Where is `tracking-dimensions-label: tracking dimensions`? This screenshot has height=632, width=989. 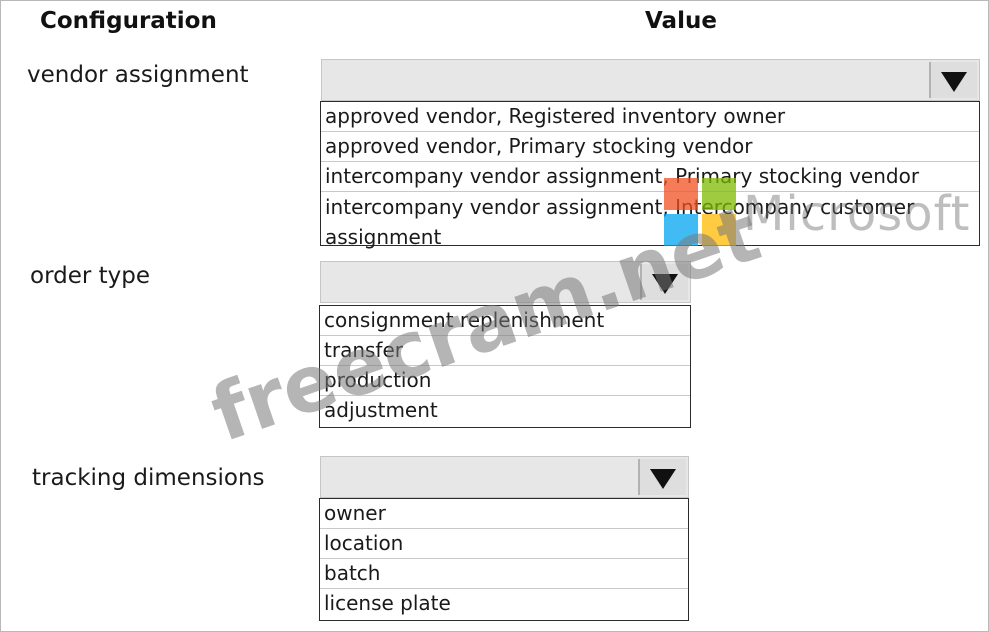 tracking-dimensions-label: tracking dimensions is located at coordinates (148, 478).